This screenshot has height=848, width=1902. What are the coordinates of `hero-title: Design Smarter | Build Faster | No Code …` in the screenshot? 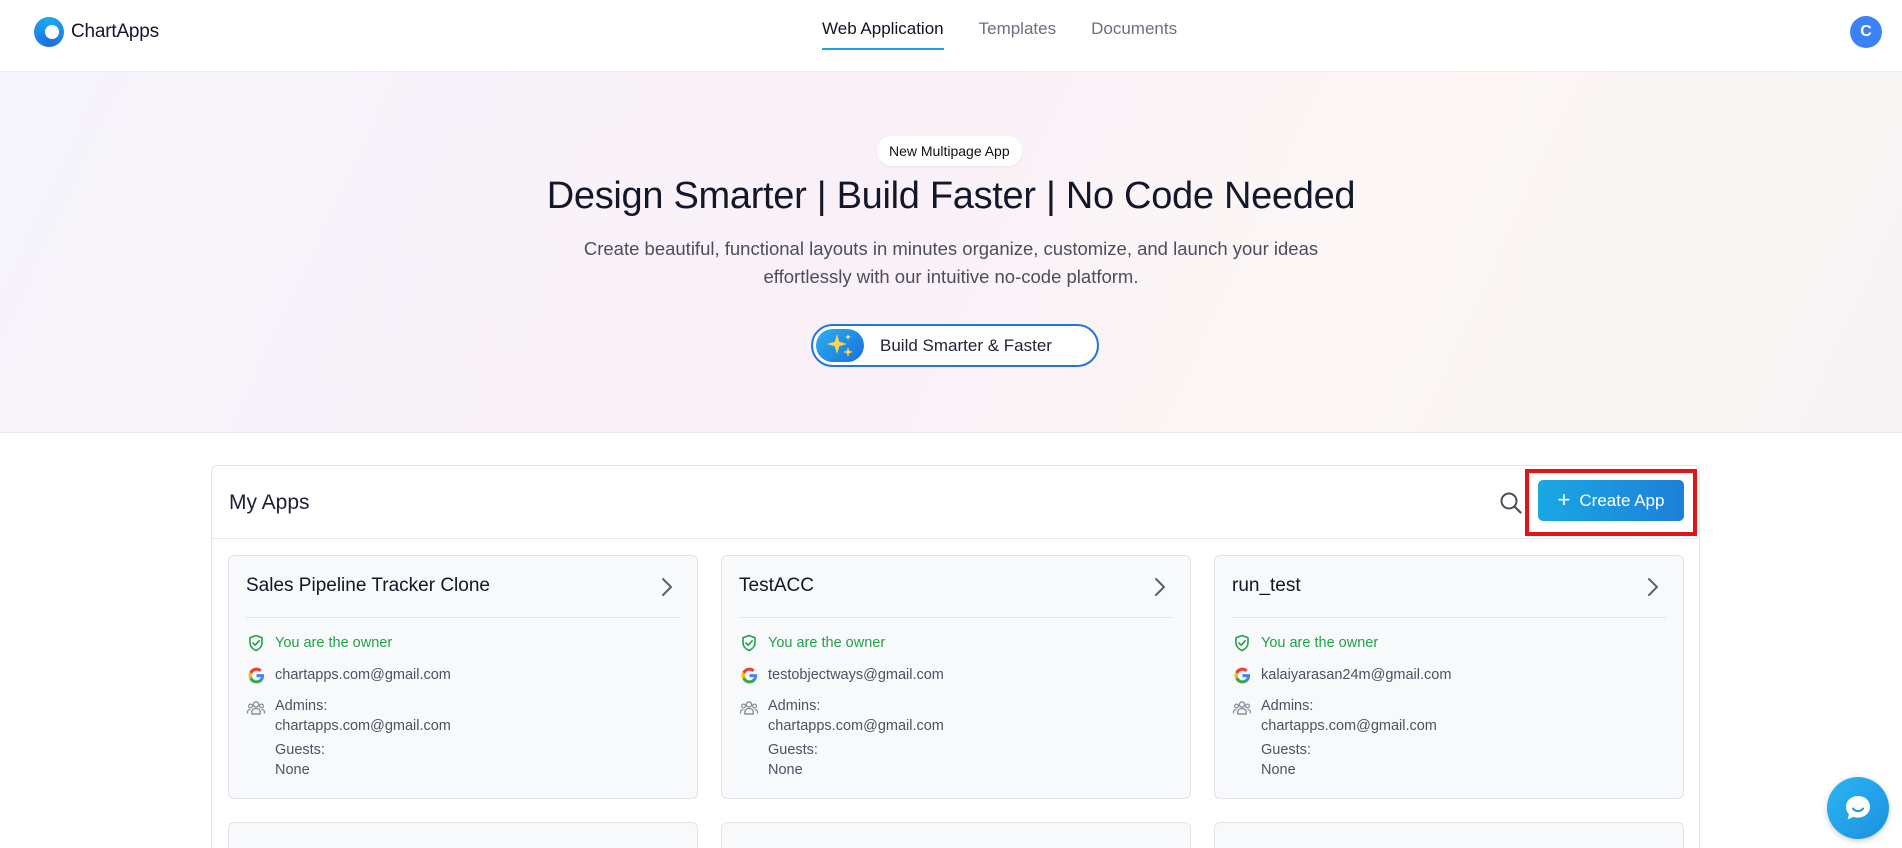 It's located at (951, 196).